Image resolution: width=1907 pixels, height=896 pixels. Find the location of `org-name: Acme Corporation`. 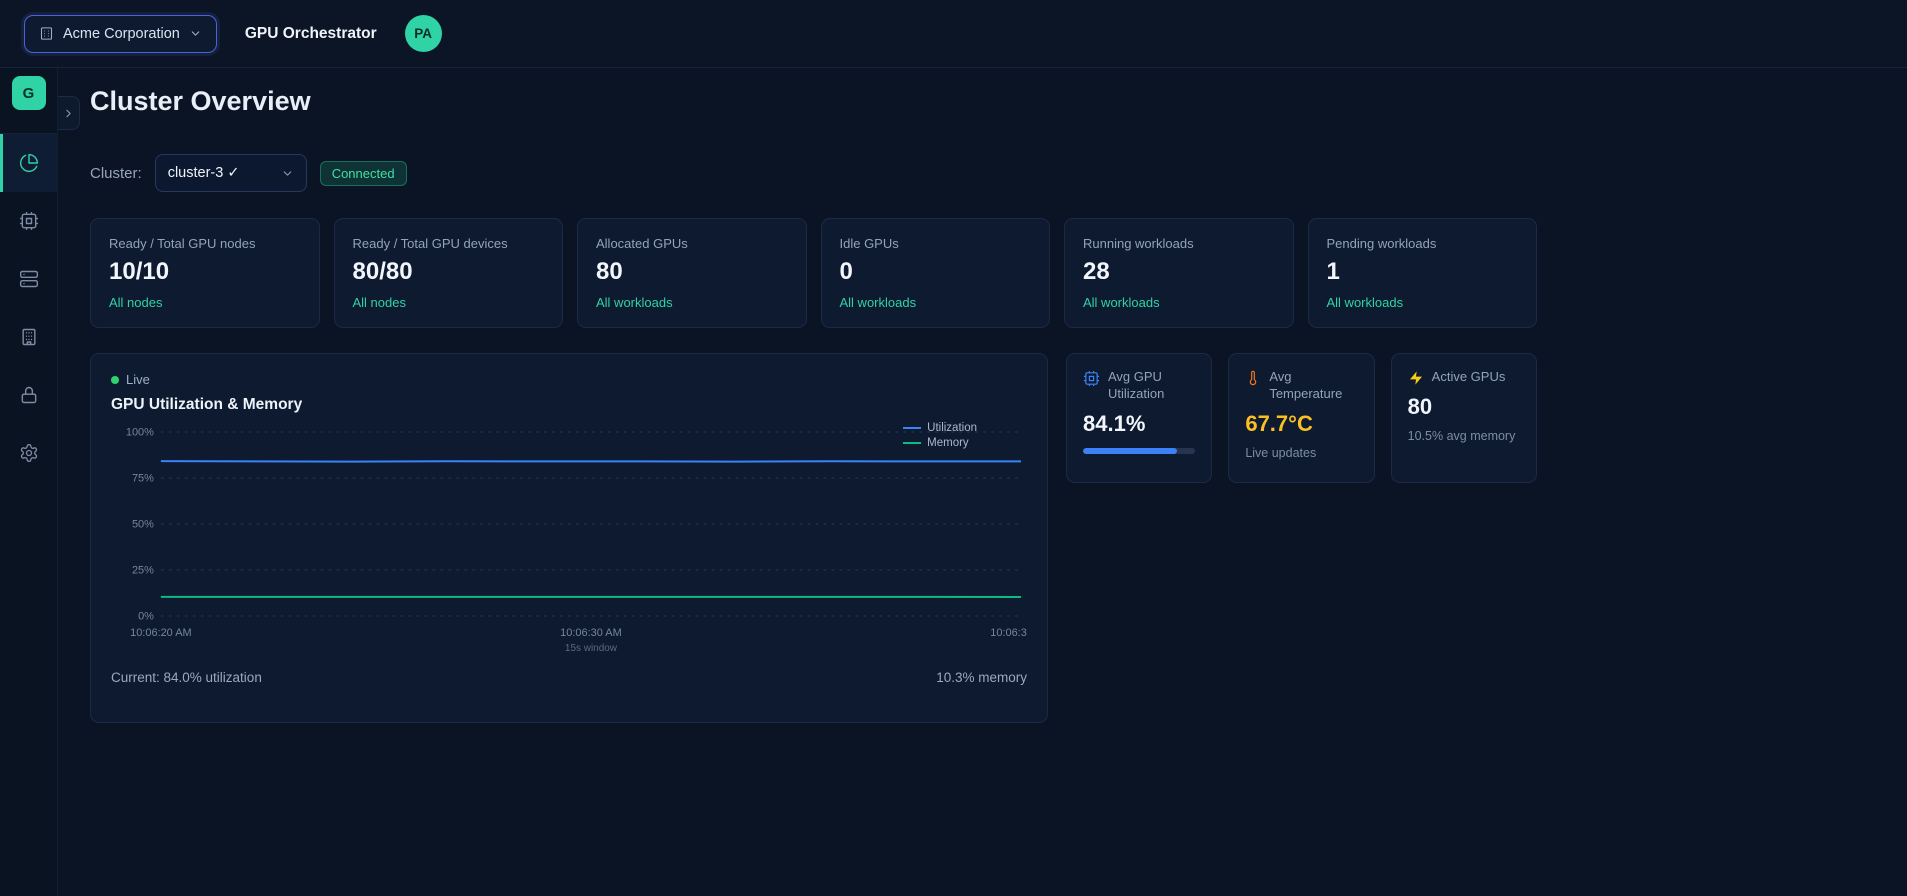

org-name: Acme Corporation is located at coordinates (121, 33).